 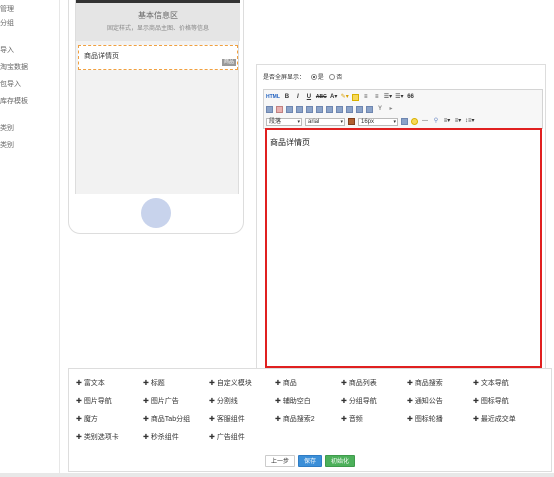 What do you see at coordinates (470, 121) in the screenshot?
I see `line-height-icon: ↕≡▾` at bounding box center [470, 121].